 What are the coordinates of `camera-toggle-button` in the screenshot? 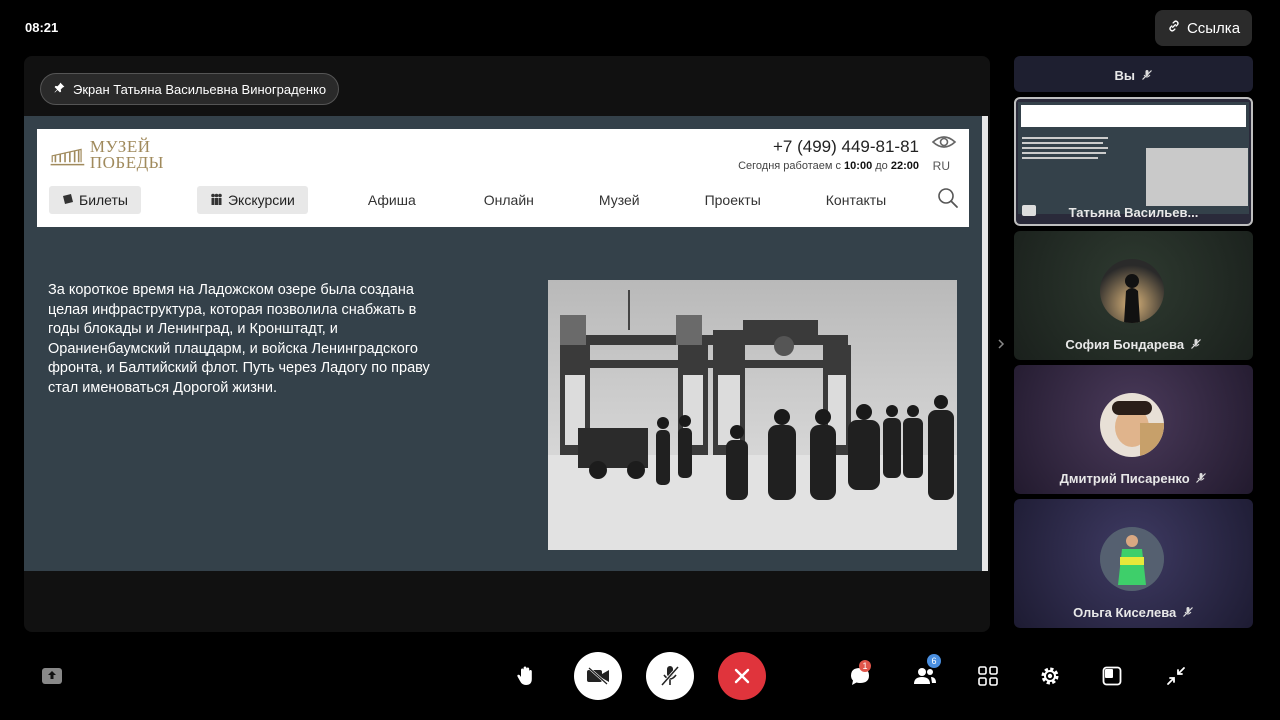 It's located at (598, 676).